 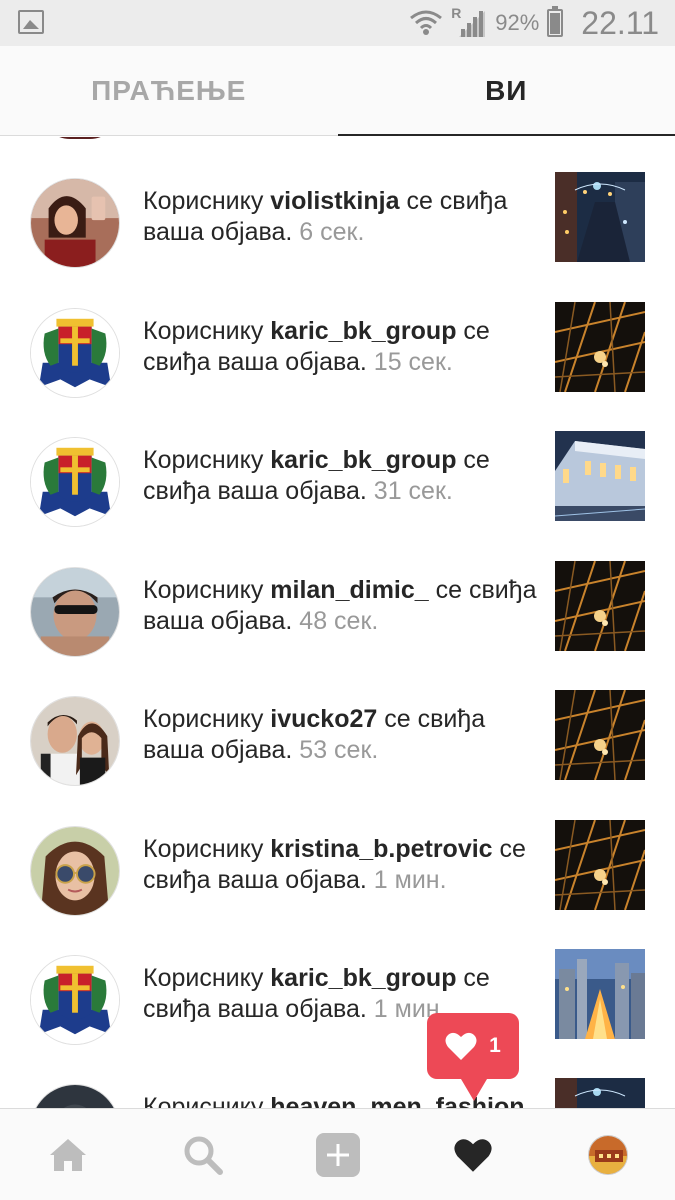 I want to click on timestamp: 48 сек., so click(x=339, y=621).